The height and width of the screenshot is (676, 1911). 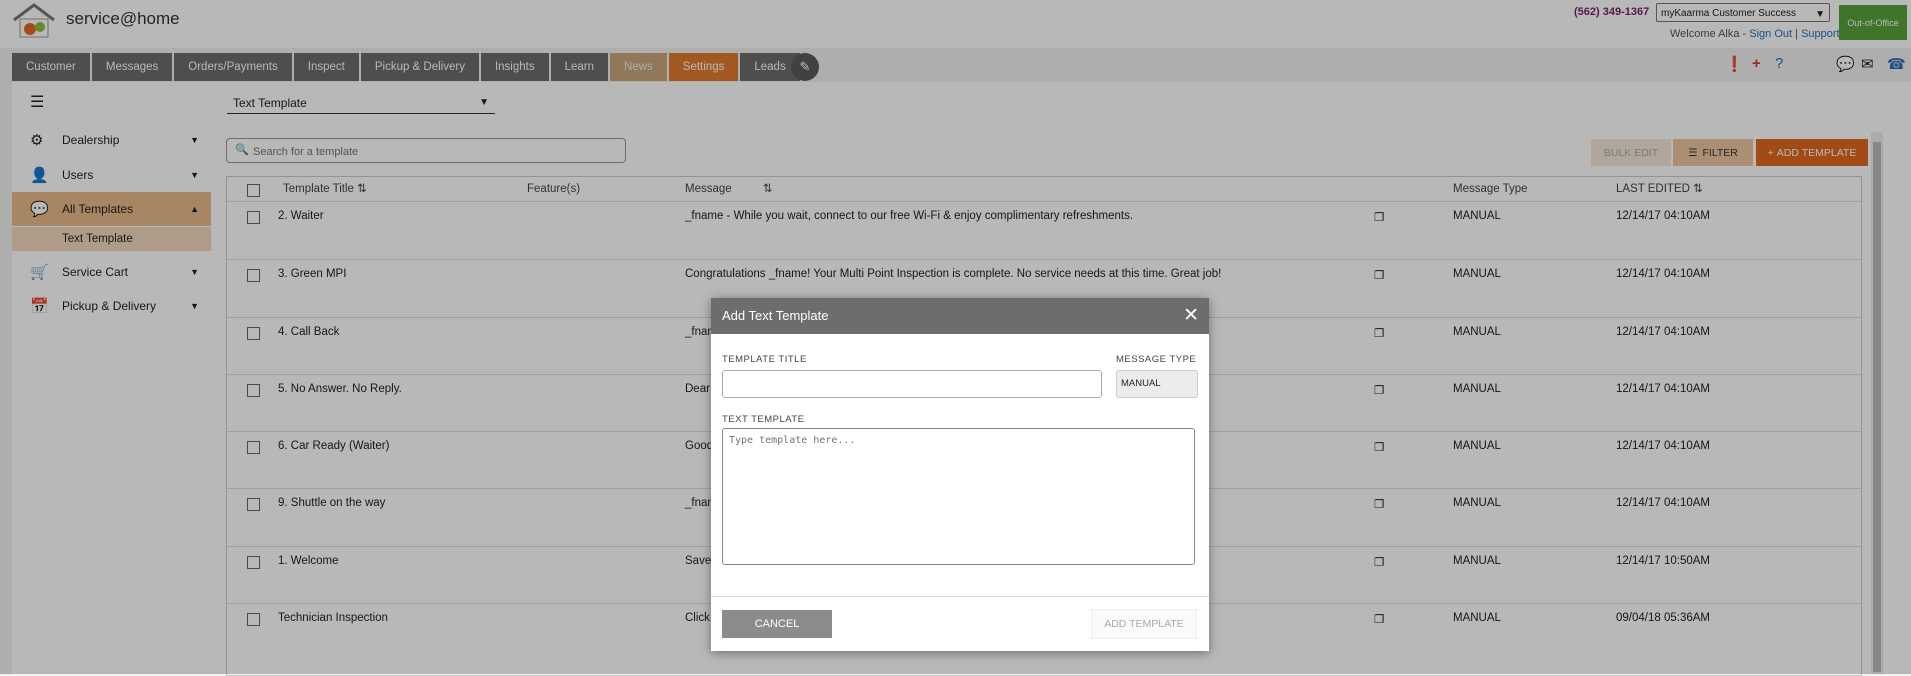 I want to click on message-type-field: MANUAL, so click(x=1157, y=384).